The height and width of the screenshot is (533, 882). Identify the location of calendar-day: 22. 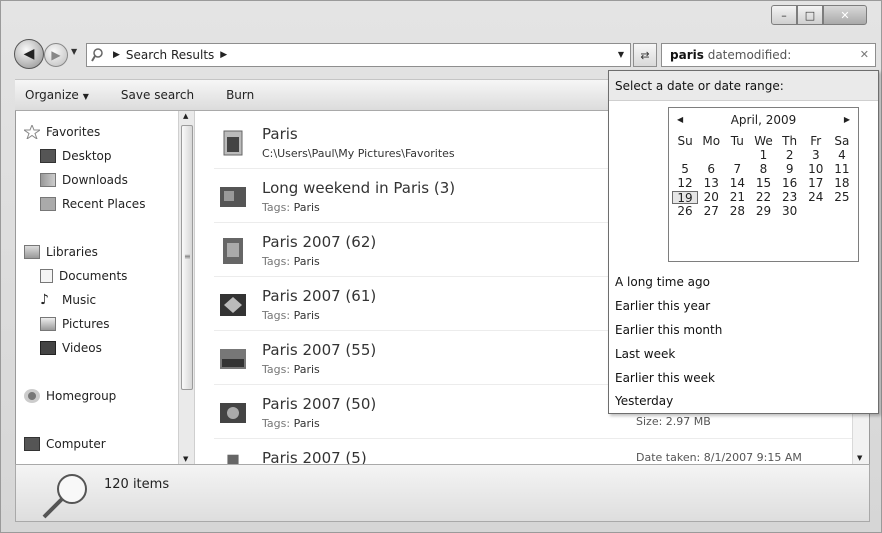
(763, 197).